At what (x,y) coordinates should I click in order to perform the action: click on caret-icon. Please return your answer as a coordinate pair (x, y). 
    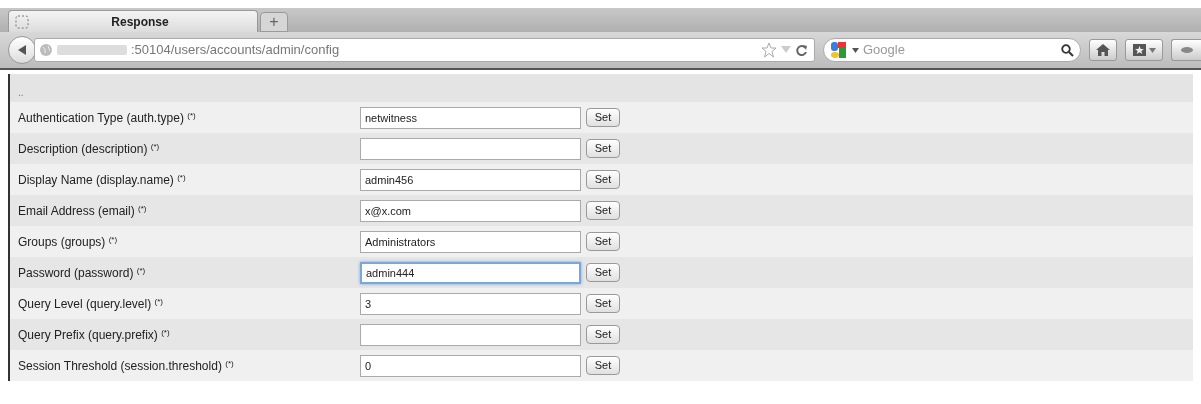
    Looking at the image, I should click on (1152, 50).